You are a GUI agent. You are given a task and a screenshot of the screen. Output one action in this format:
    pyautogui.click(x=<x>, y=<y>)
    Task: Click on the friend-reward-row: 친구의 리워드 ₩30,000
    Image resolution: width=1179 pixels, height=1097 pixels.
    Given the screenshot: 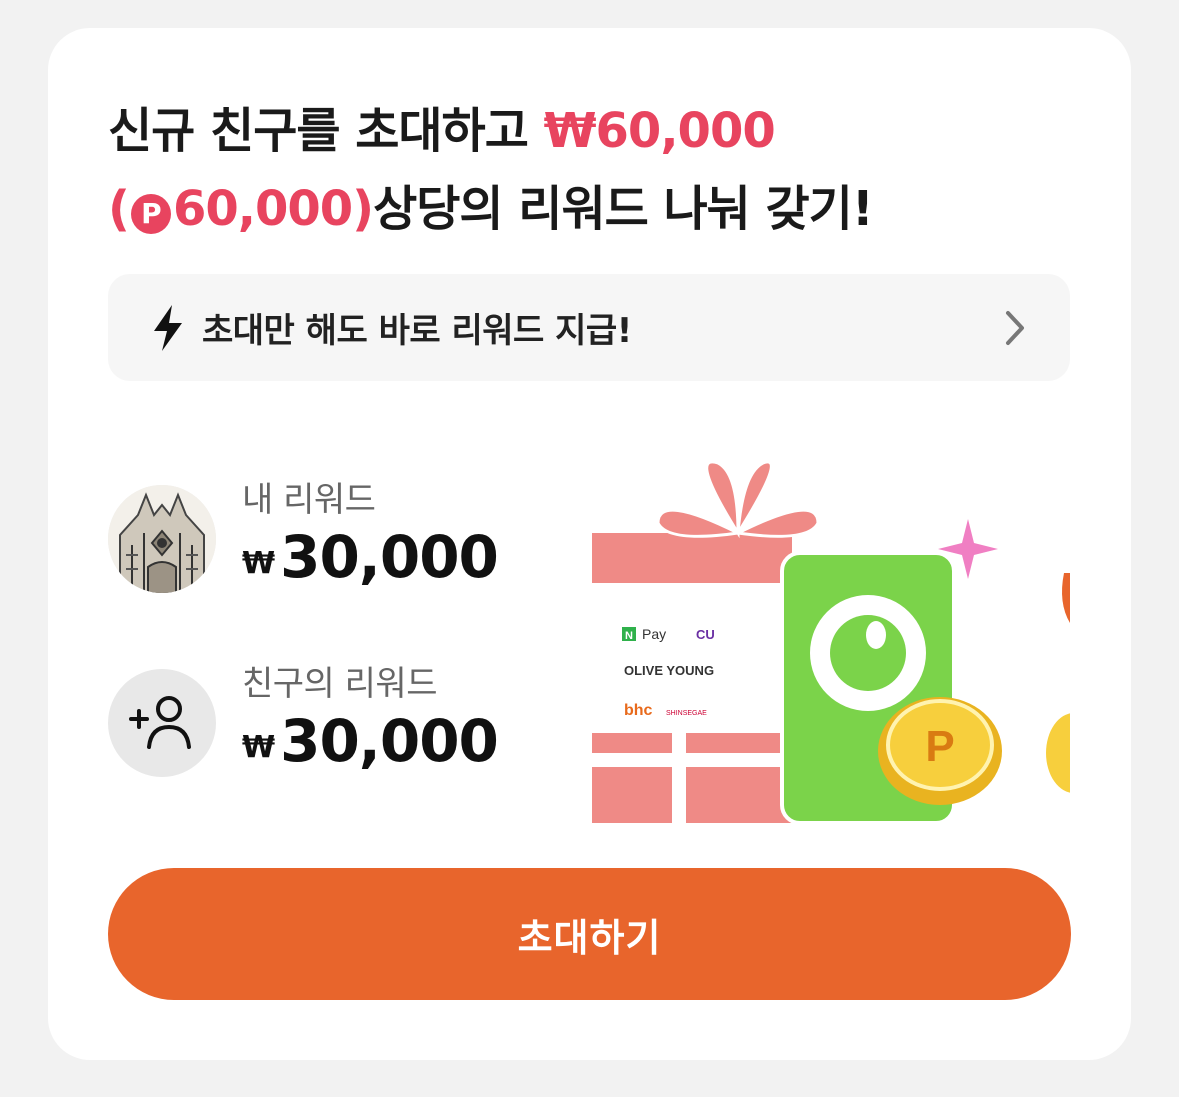 What is the action you would take?
    pyautogui.click(x=303, y=722)
    